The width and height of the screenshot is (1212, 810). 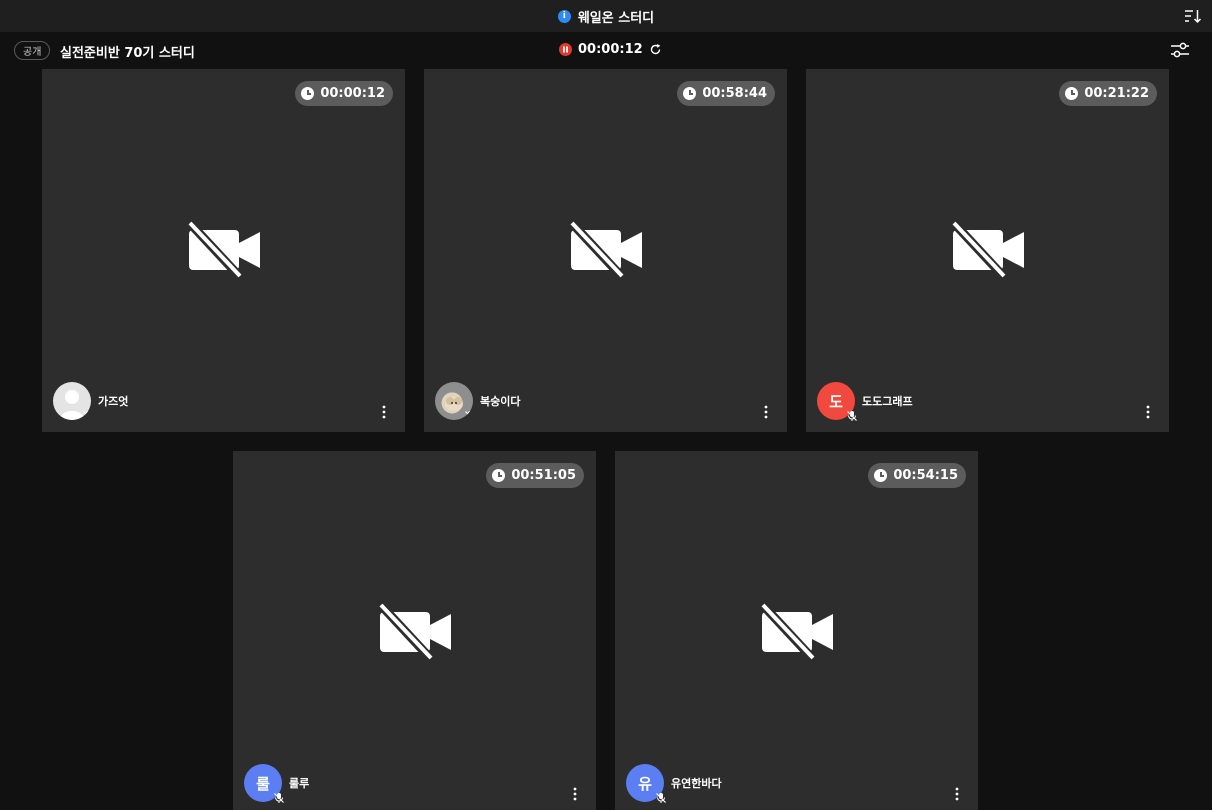 I want to click on participant-tile-2: 00:58:44 복숭이다, so click(x=605, y=250).